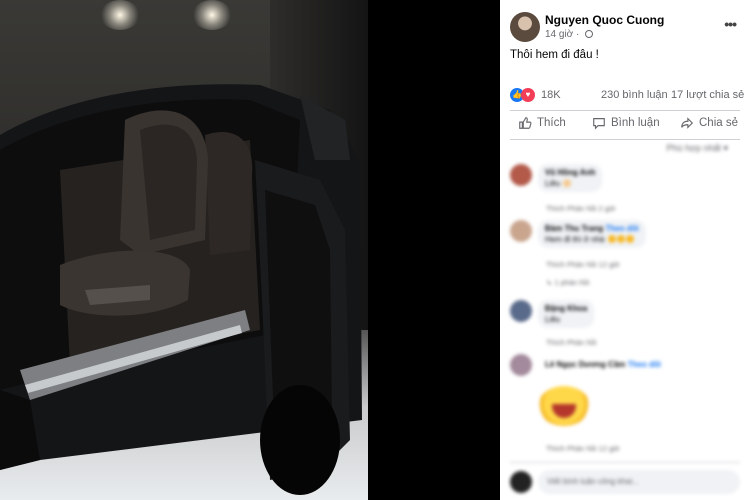 This screenshot has height=500, width=750. I want to click on comment-text: Liêu 🔆, so click(559, 183).